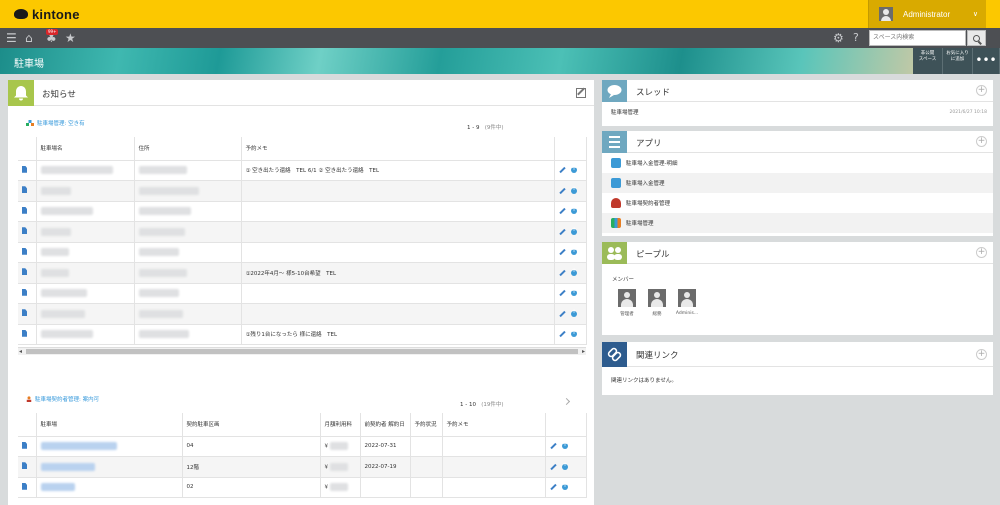  What do you see at coordinates (917, 38) in the screenshot?
I see `space-search-input` at bounding box center [917, 38].